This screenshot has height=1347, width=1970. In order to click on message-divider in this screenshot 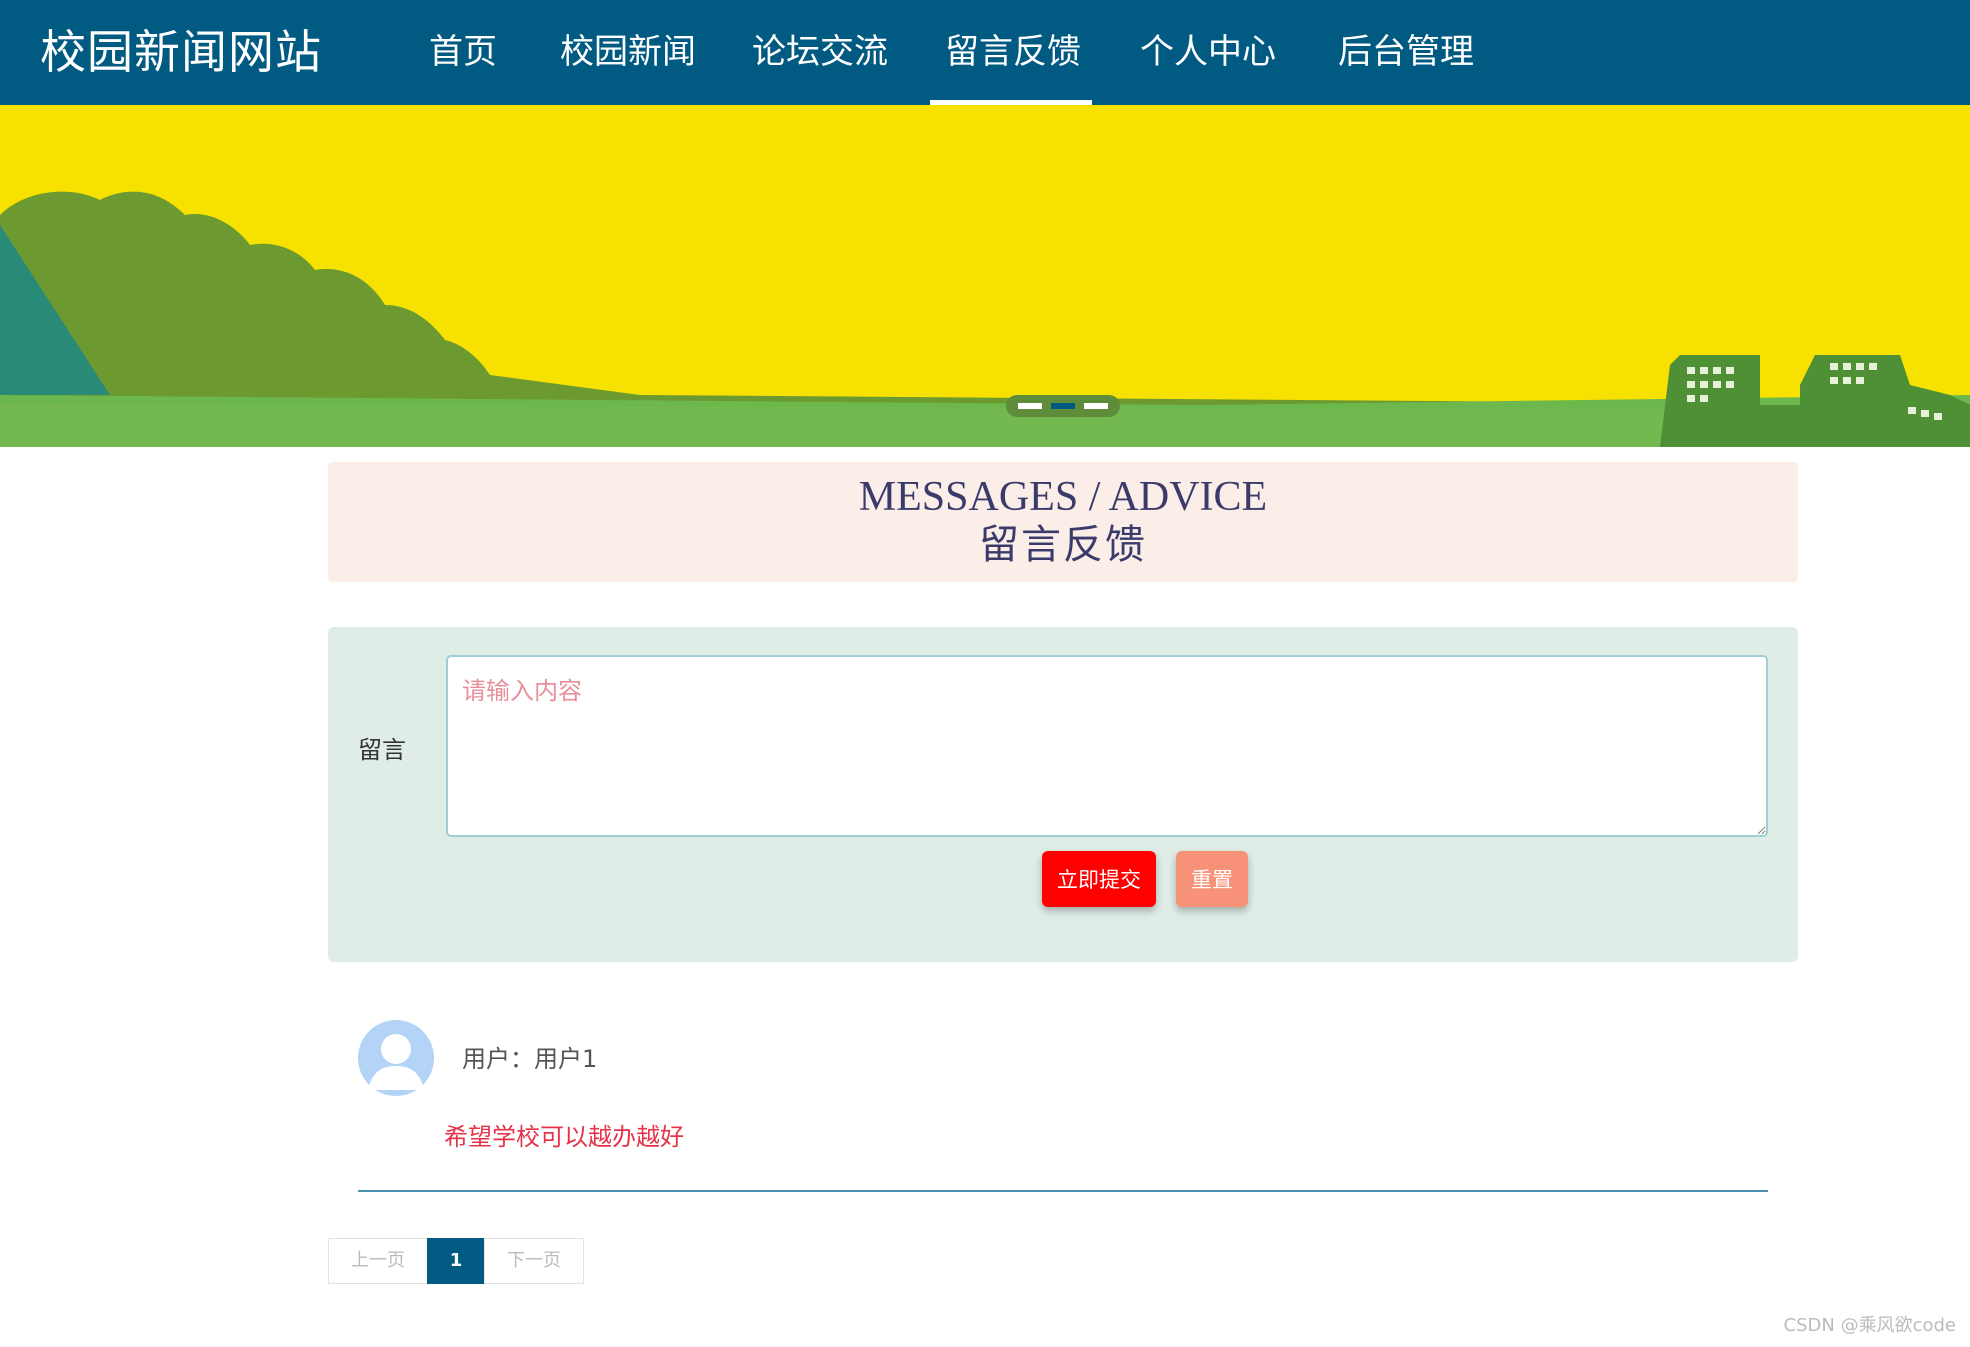, I will do `click(1063, 1191)`.